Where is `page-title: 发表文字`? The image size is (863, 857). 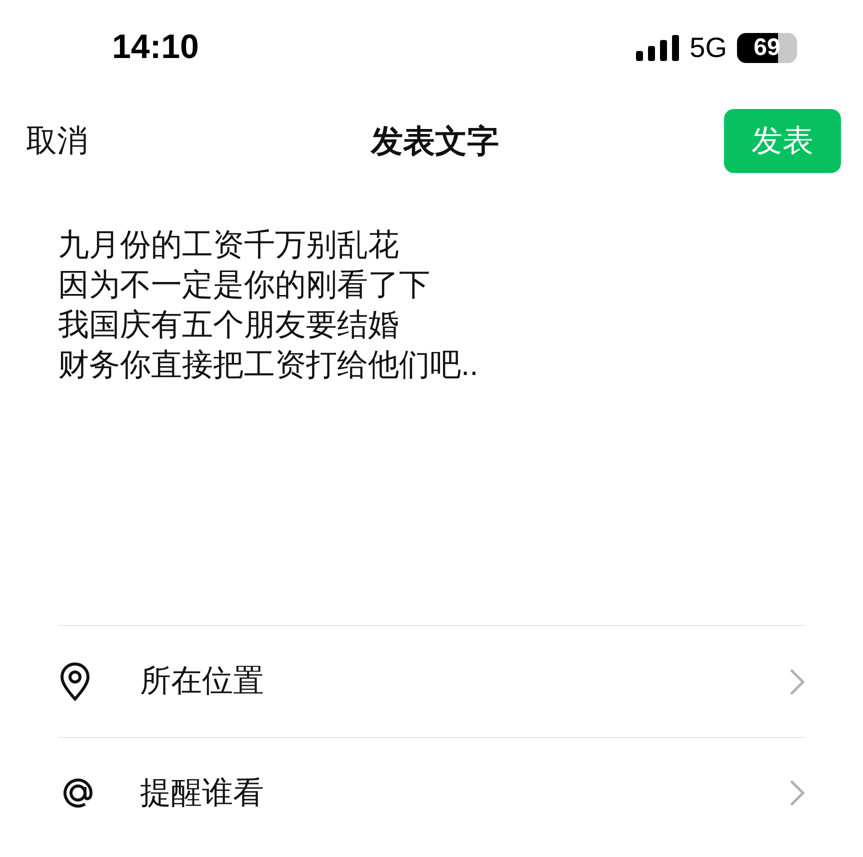 page-title: 发表文字 is located at coordinates (435, 141).